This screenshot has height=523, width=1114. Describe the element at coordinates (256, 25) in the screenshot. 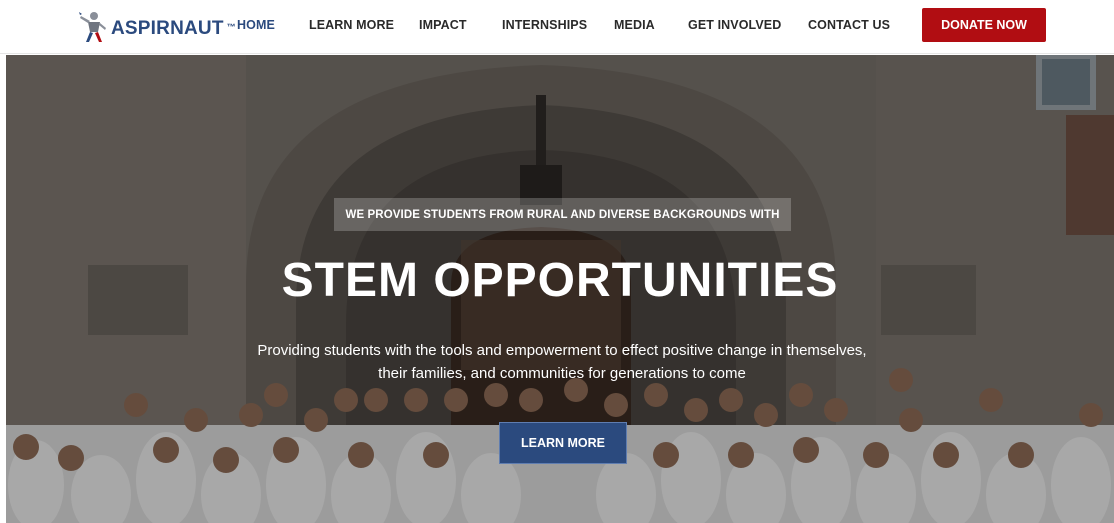

I see `nav-home: HOME` at that location.